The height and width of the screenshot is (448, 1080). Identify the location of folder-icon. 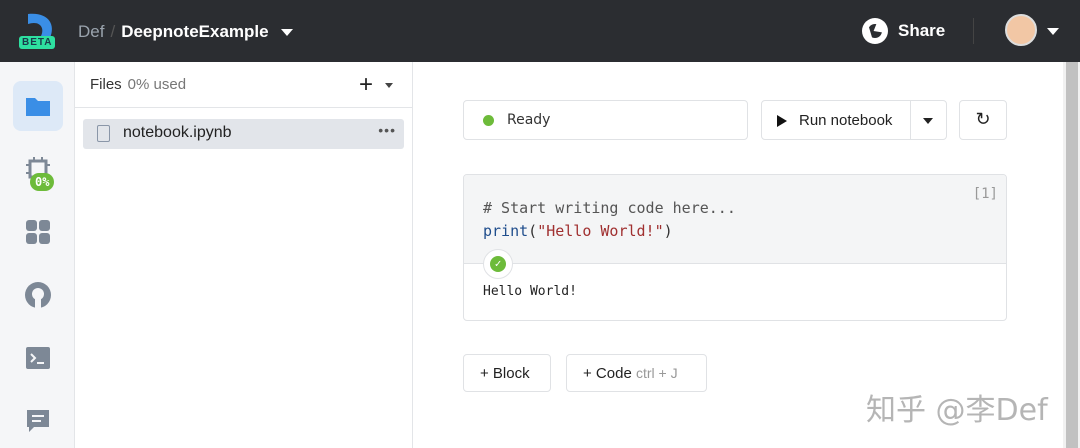
(38, 107).